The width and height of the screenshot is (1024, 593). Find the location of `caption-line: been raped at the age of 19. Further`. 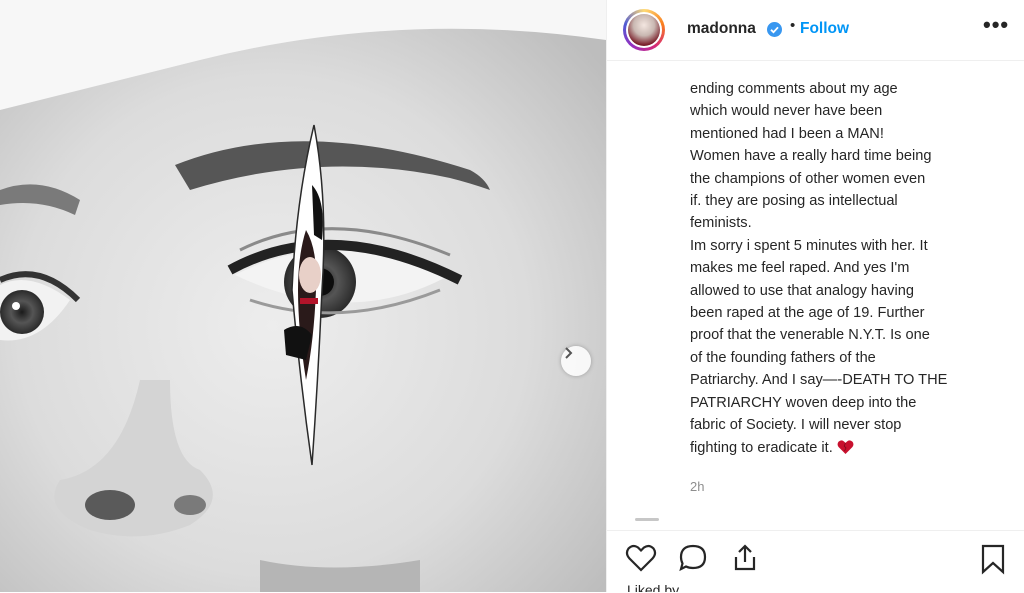

caption-line: been raped at the age of 19. Further is located at coordinates (807, 313).